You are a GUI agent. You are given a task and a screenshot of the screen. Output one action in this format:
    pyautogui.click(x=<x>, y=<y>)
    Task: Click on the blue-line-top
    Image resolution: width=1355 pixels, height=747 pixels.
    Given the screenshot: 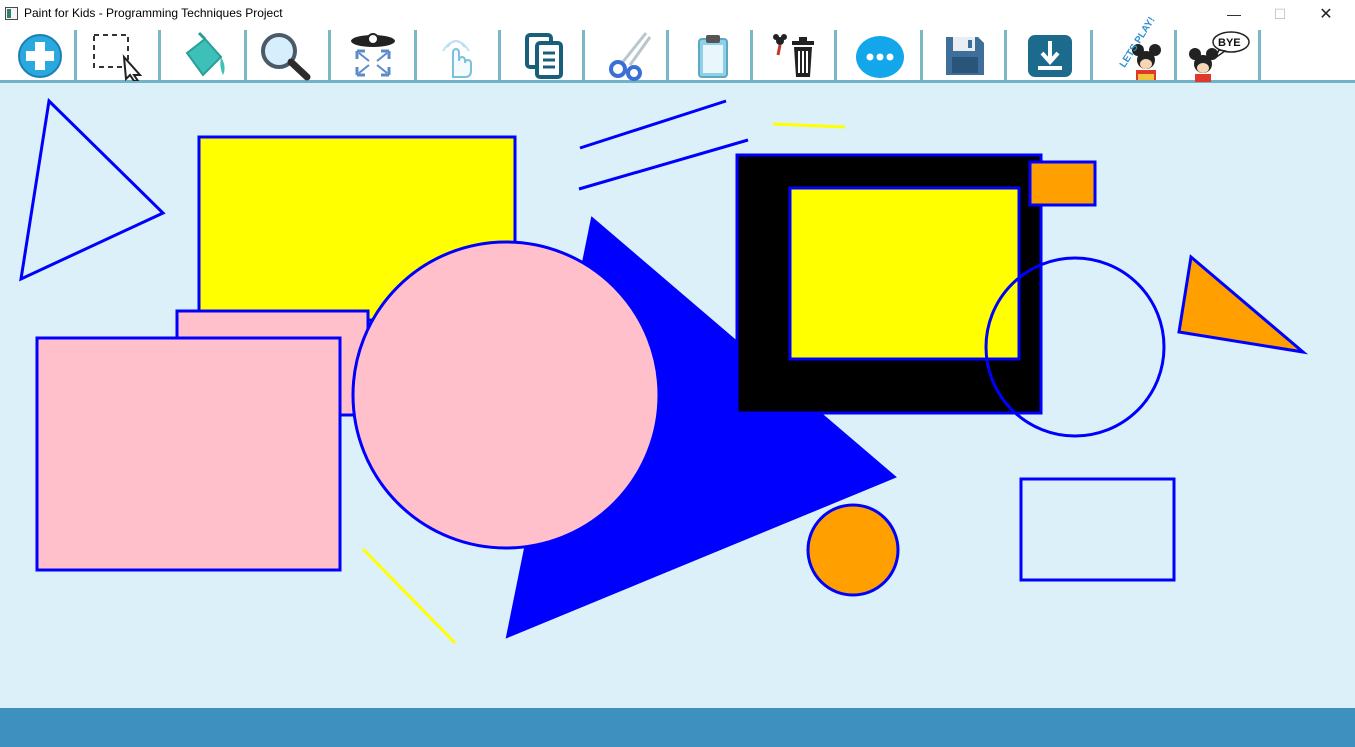 What is the action you would take?
    pyautogui.click(x=653, y=124)
    